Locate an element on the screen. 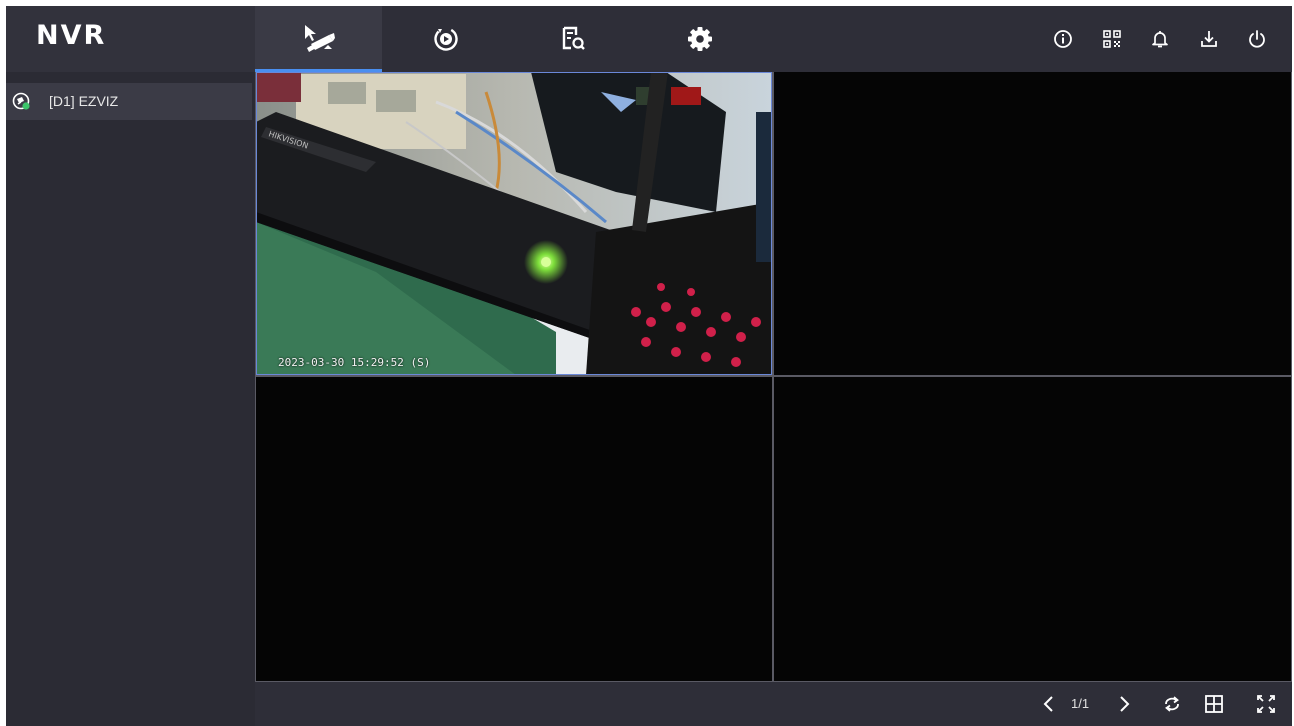  logo-text: NVR is located at coordinates (71, 35).